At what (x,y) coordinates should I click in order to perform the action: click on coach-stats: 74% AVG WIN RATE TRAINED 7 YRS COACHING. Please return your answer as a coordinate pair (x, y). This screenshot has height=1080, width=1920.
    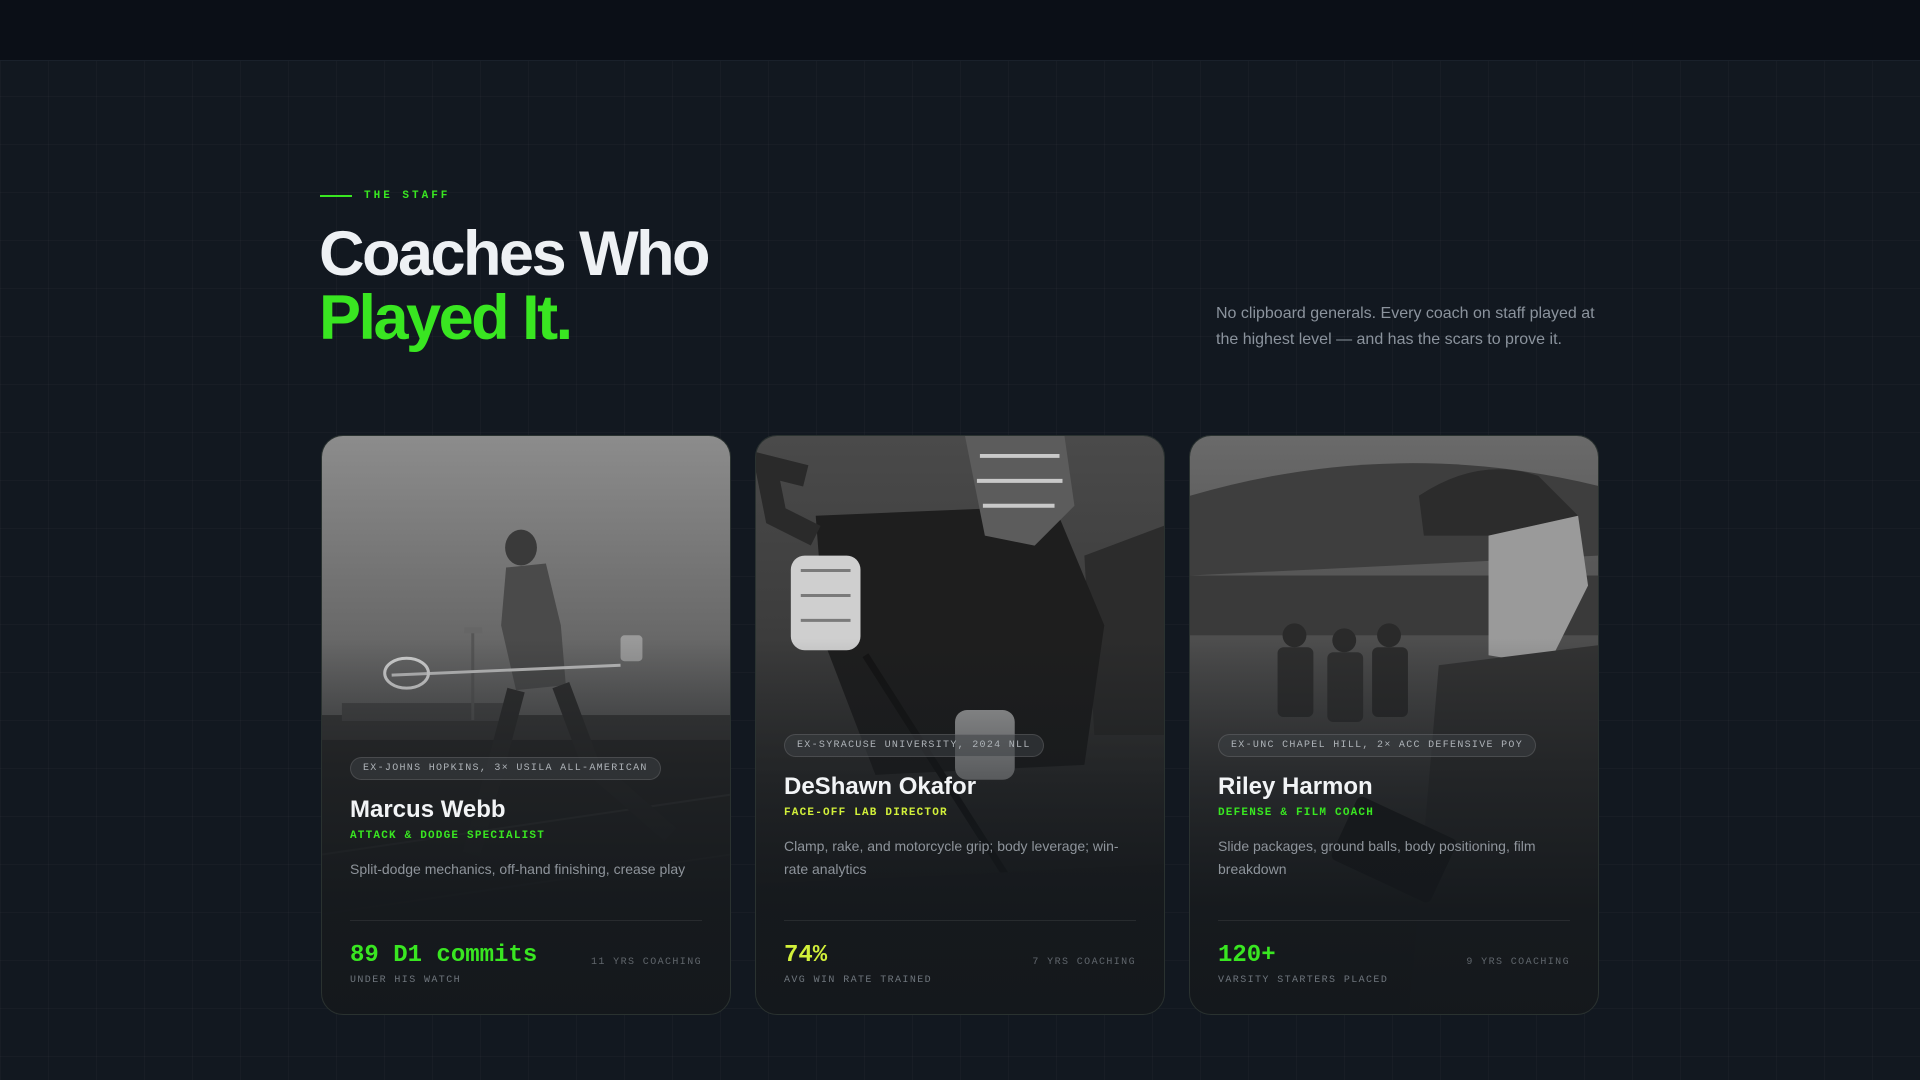
    Looking at the image, I should click on (960, 953).